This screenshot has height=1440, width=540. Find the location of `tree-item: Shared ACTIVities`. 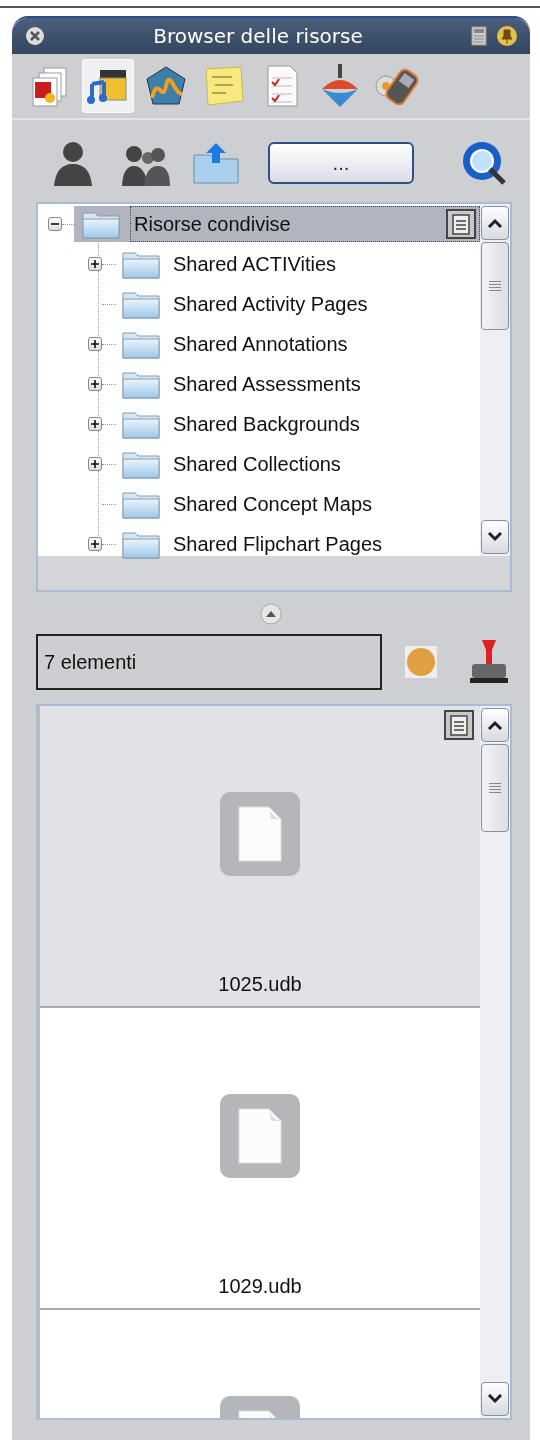

tree-item: Shared ACTIVities is located at coordinates (255, 264).